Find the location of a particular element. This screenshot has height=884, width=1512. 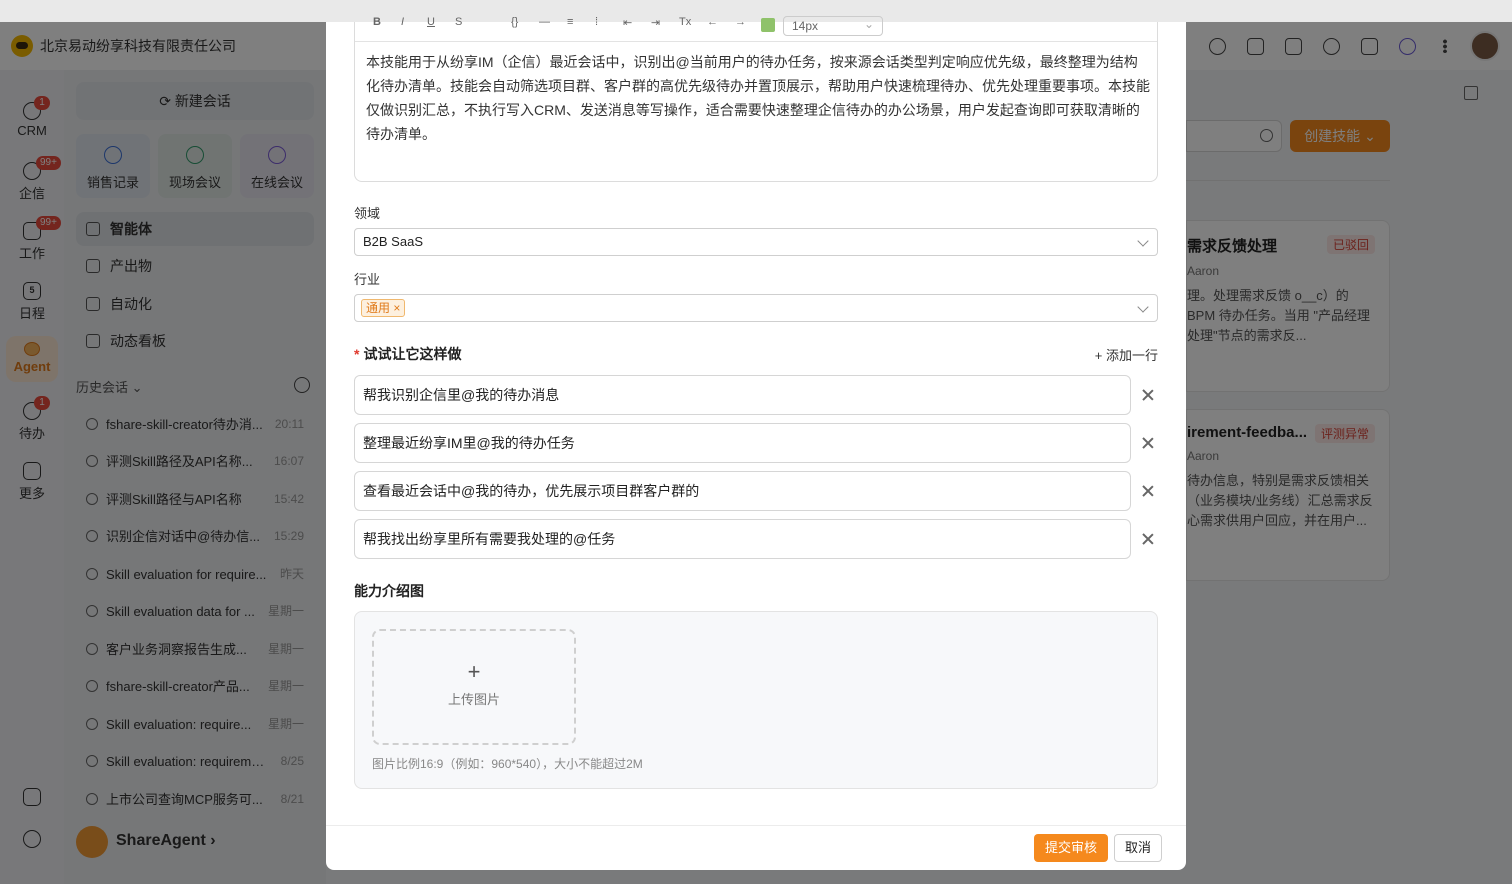

redo-icon: → is located at coordinates (740, 22).